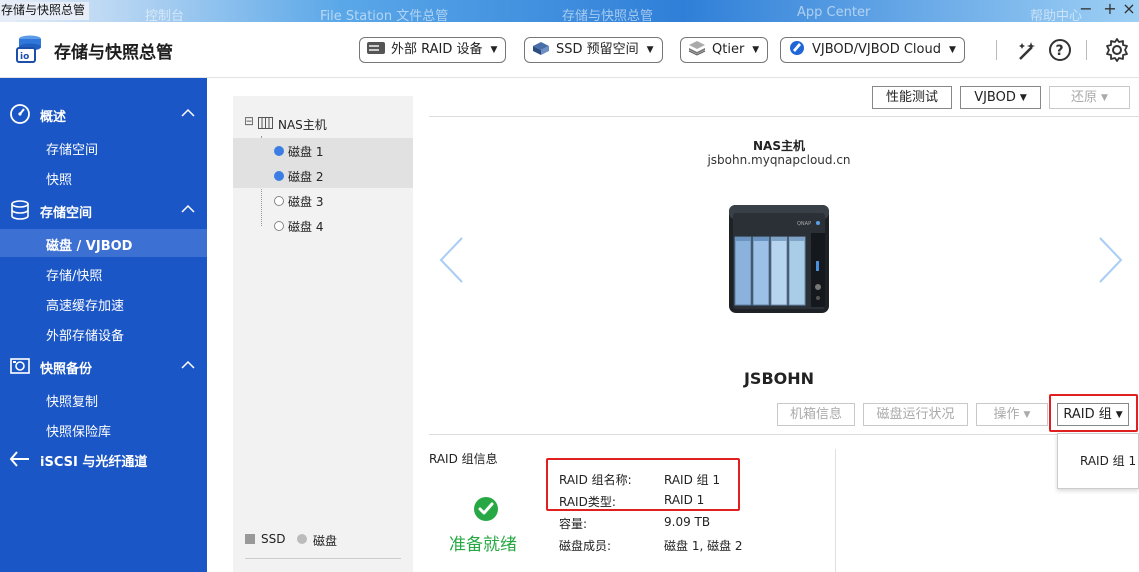  Describe the element at coordinates (79, 432) in the screenshot. I see `sidebar-item-label: 快照保险库` at that location.